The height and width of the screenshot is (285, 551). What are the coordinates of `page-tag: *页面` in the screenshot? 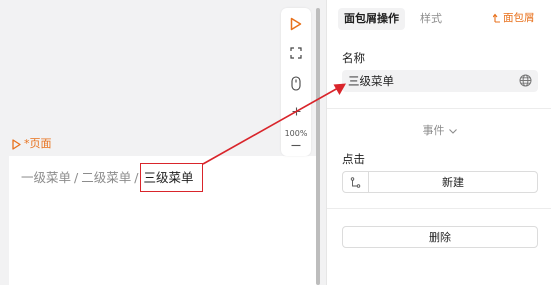 It's located at (32, 144).